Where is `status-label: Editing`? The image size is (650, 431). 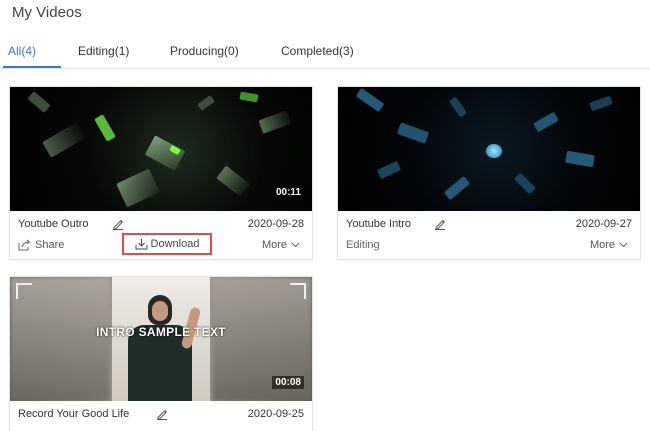 status-label: Editing is located at coordinates (363, 245).